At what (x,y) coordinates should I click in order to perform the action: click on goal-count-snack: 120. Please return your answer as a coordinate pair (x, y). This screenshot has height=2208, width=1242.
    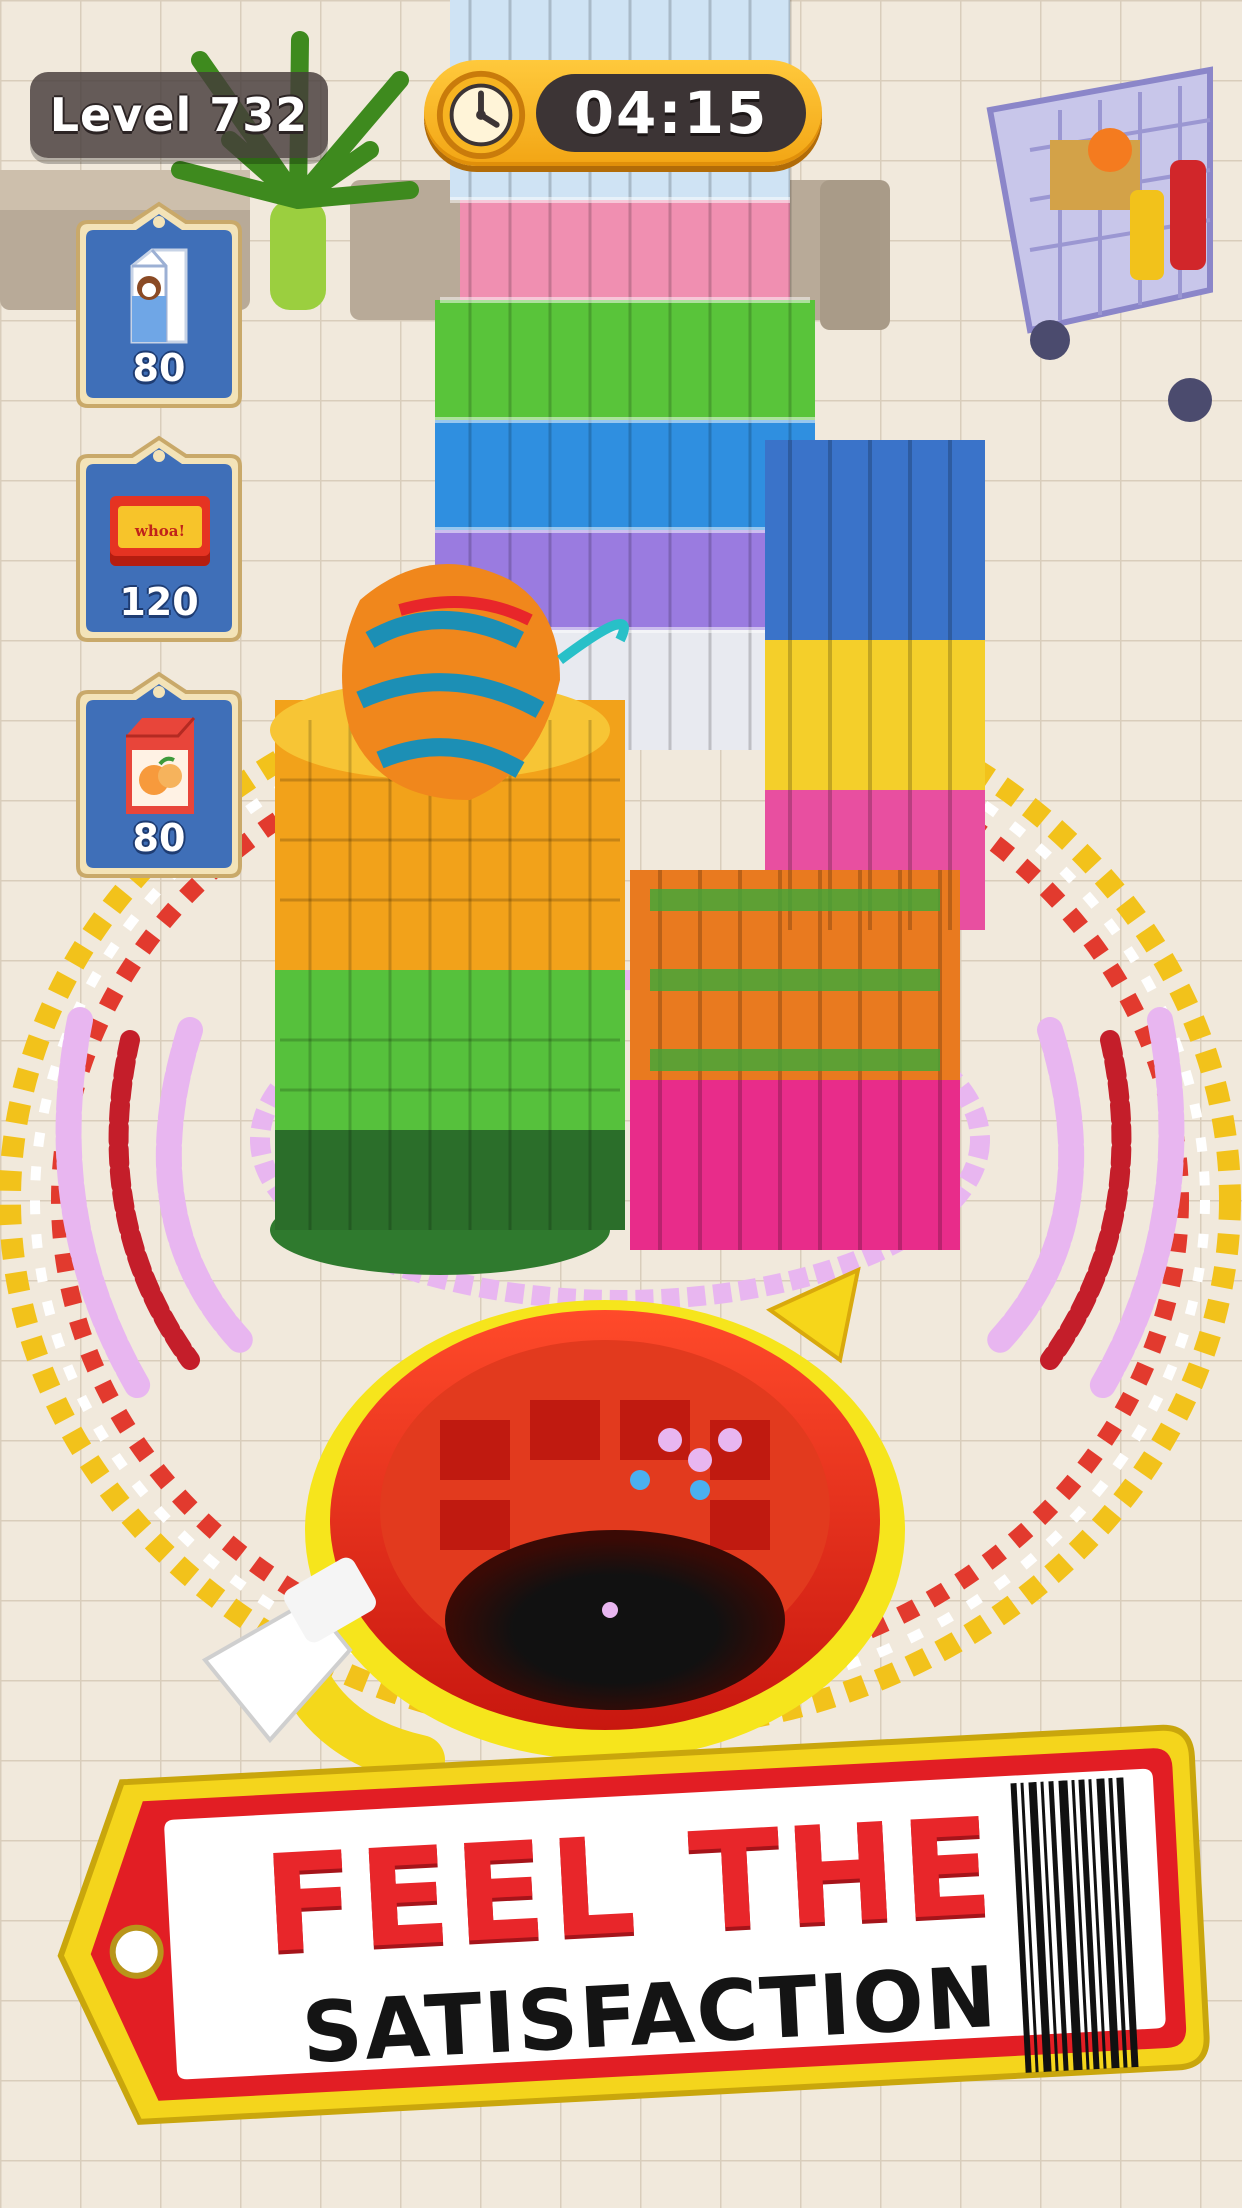
    Looking at the image, I should click on (159, 602).